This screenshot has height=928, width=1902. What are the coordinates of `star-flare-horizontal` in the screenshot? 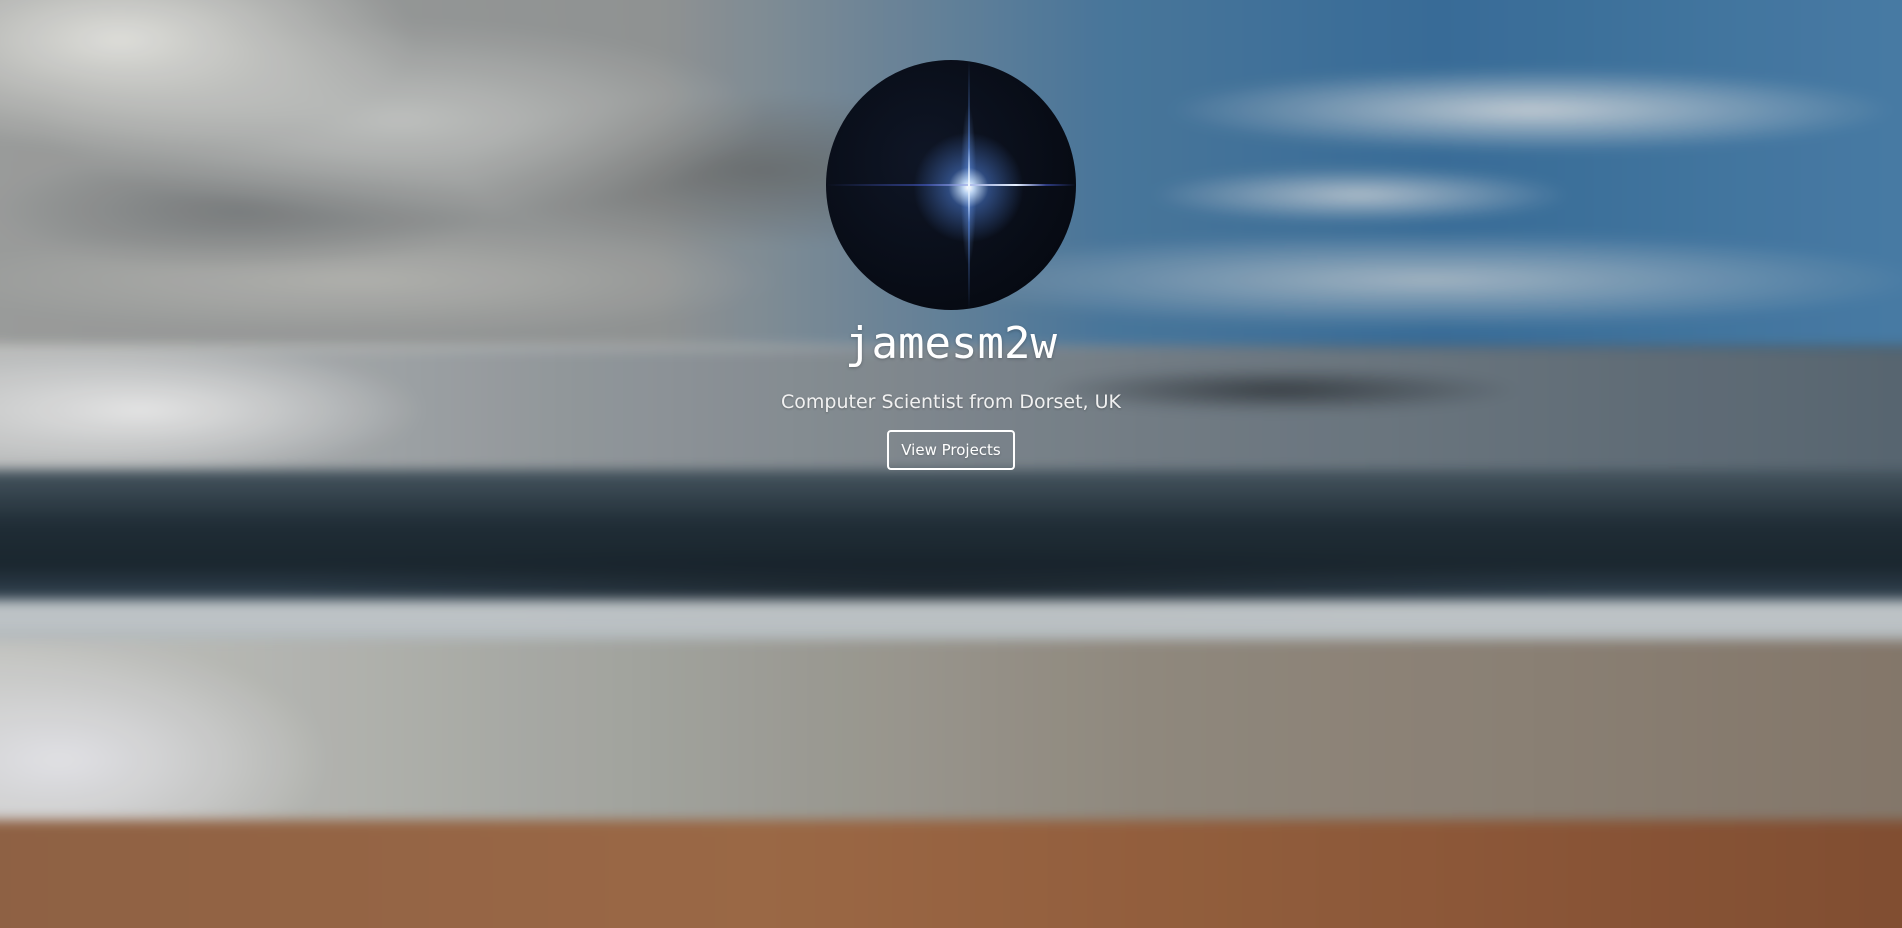 It's located at (951, 185).